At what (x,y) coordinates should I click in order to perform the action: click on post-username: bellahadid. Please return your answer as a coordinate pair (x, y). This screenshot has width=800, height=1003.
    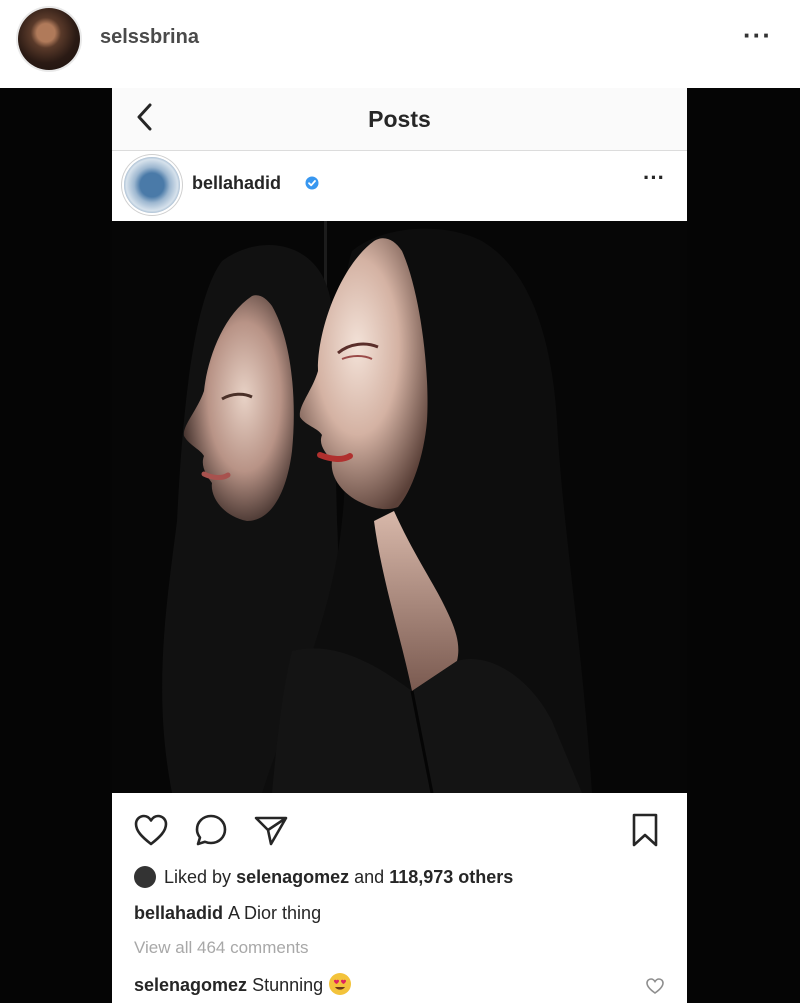
    Looking at the image, I should click on (236, 183).